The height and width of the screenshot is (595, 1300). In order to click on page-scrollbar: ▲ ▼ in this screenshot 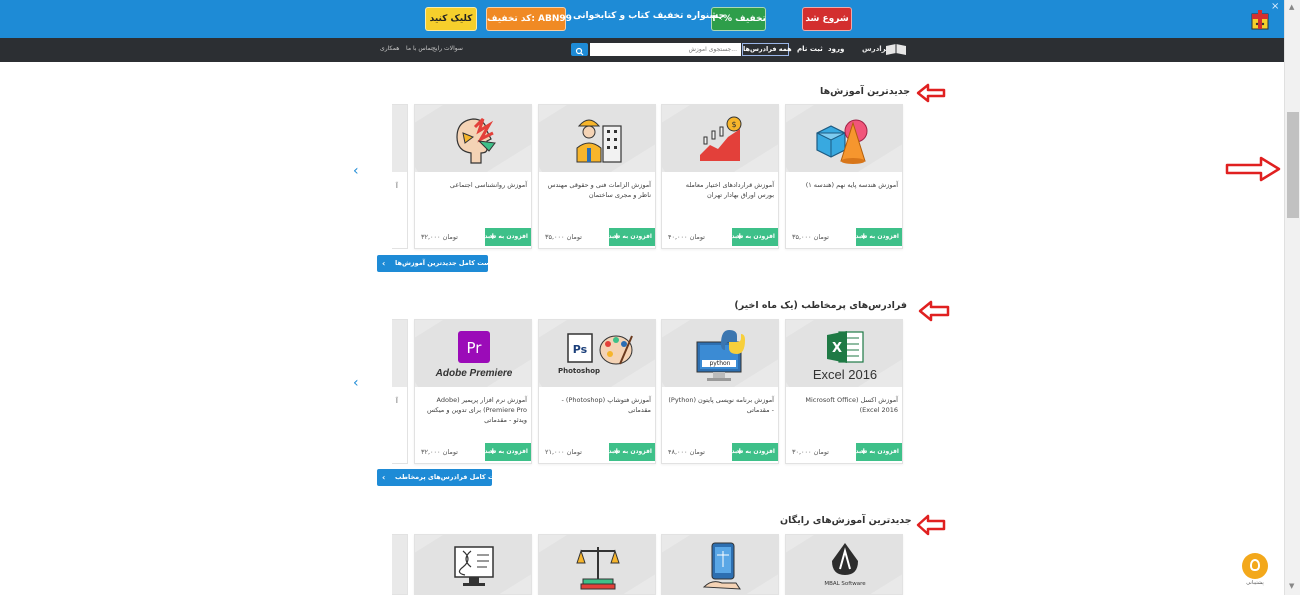, I will do `click(1292, 297)`.